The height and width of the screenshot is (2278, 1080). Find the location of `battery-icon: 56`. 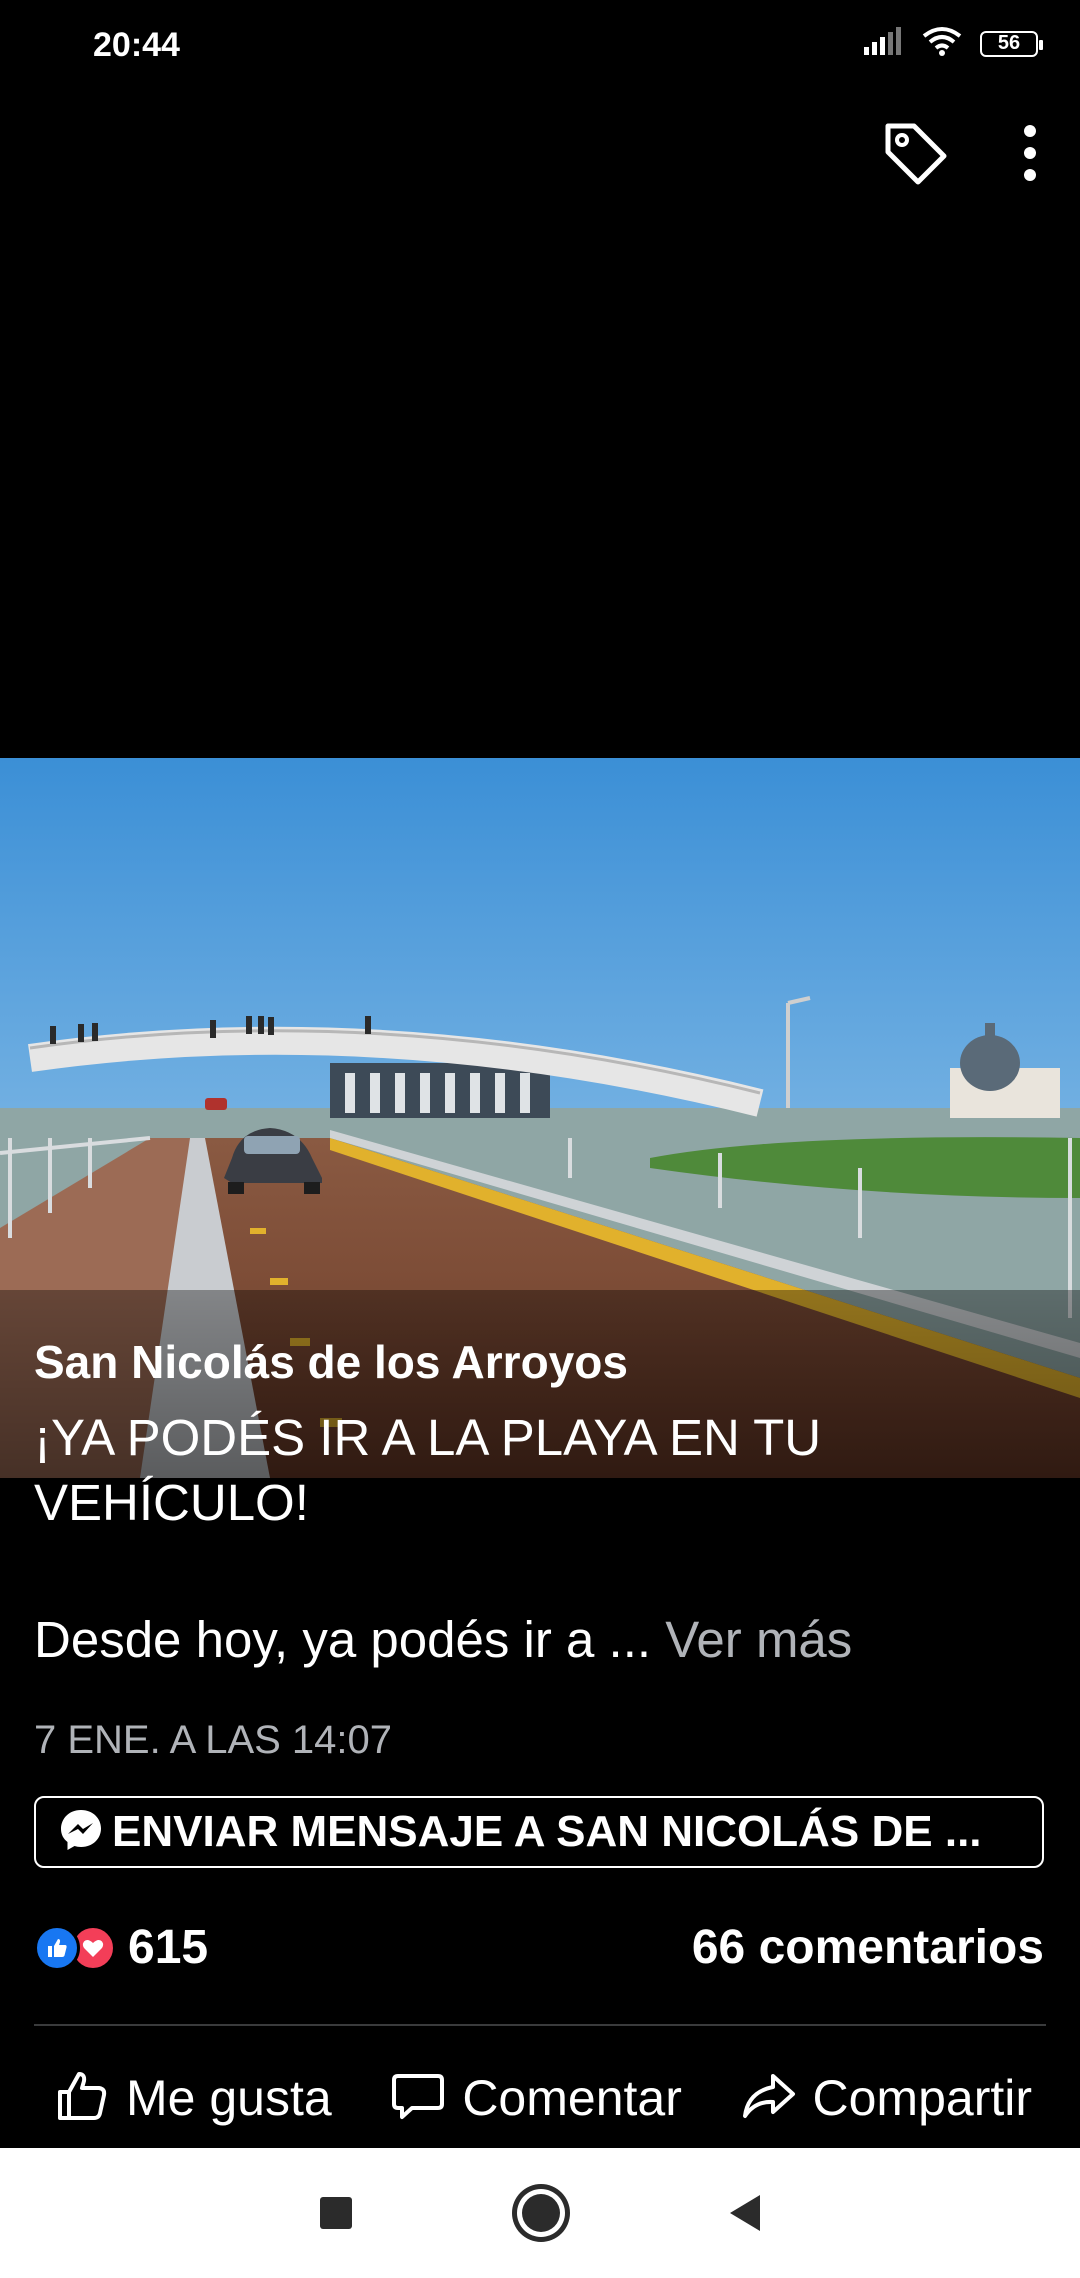

battery-icon: 56 is located at coordinates (1011, 43).